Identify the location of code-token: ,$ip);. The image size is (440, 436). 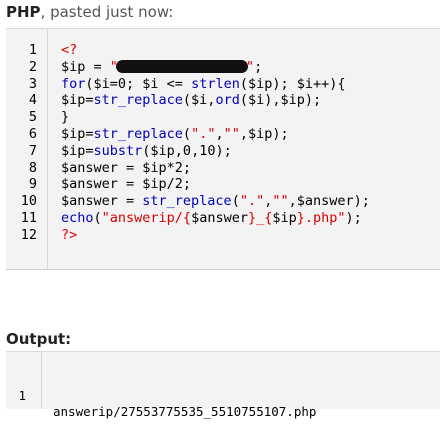
(264, 134).